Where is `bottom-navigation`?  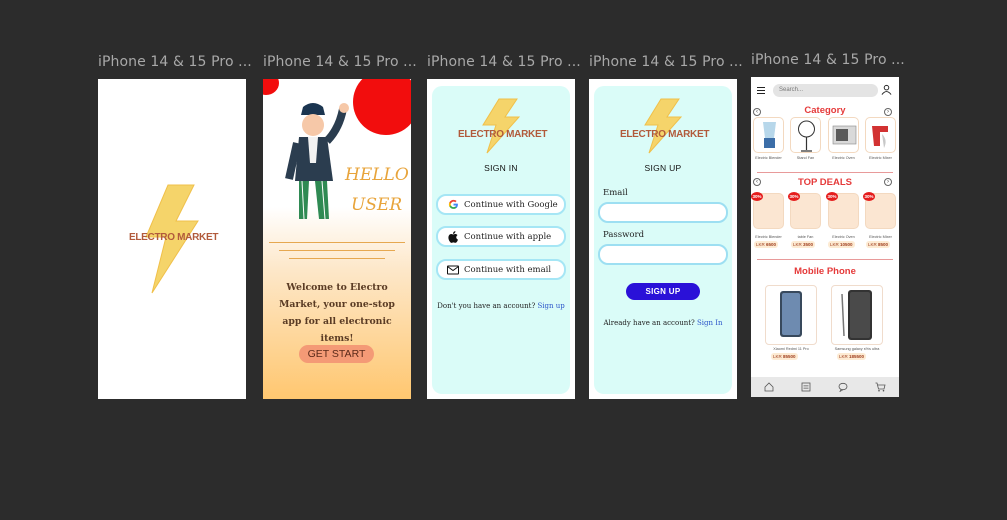 bottom-navigation is located at coordinates (825, 387).